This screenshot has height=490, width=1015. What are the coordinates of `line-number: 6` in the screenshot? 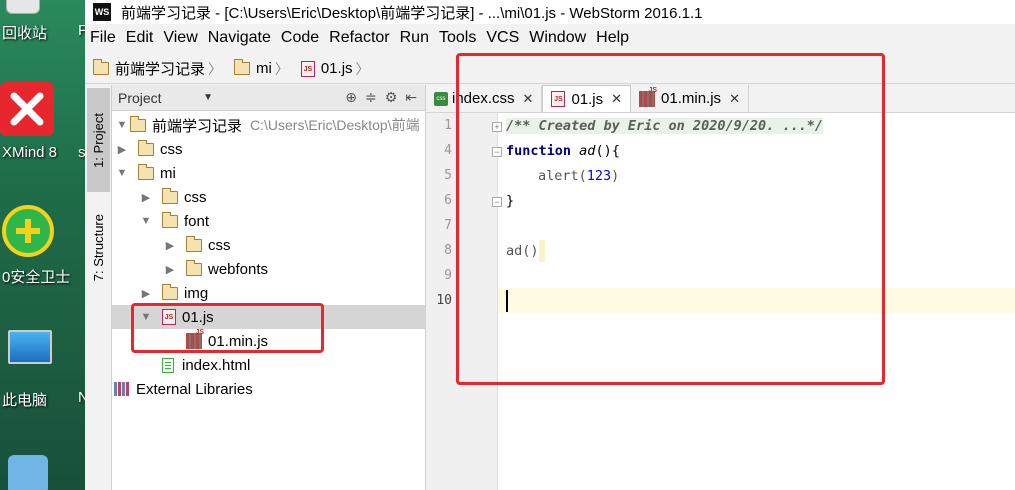 It's located at (448, 200).